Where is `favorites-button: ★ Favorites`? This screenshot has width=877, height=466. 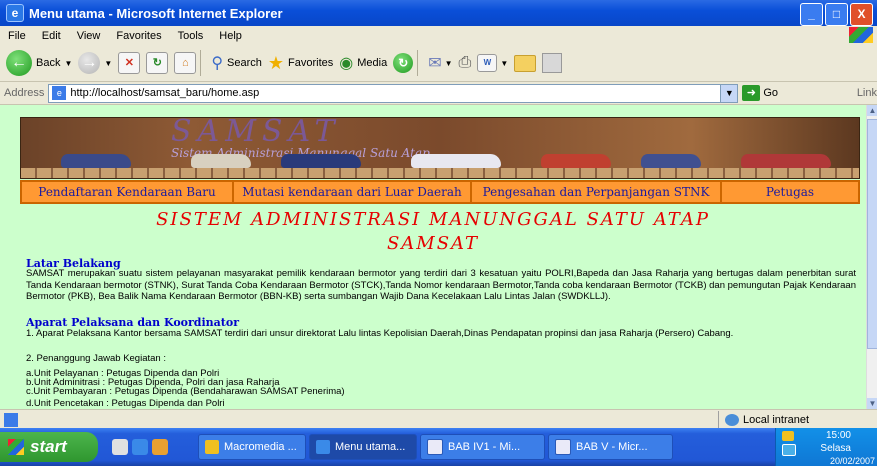
favorites-button: ★ Favorites is located at coordinates (300, 63).